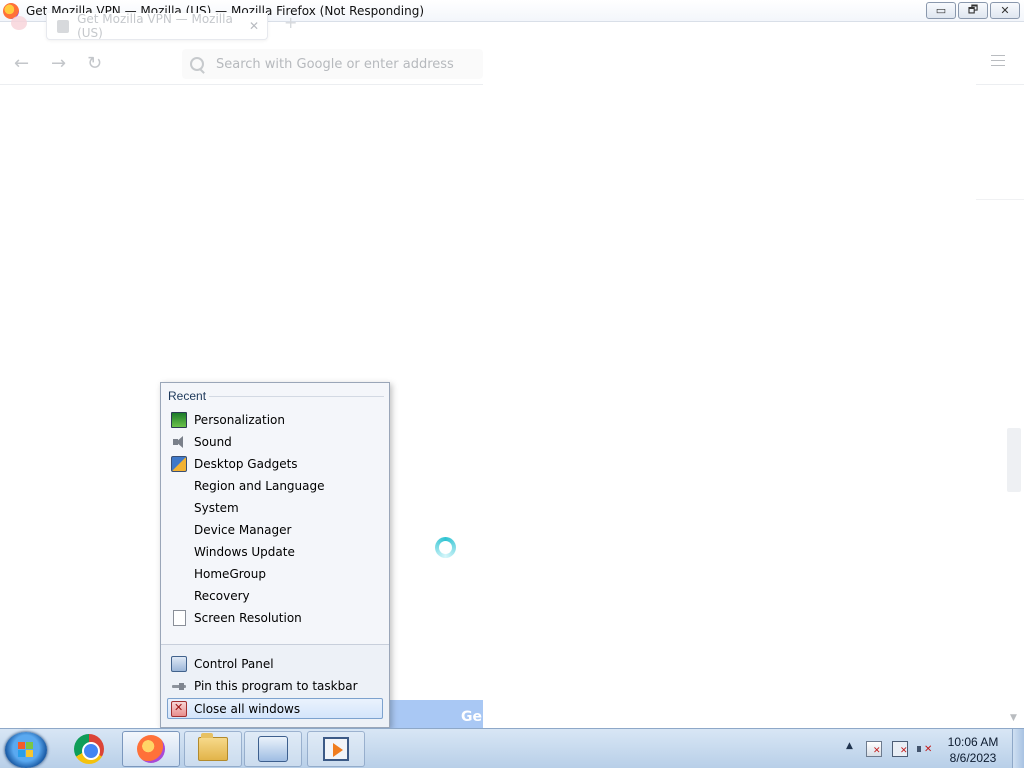  What do you see at coordinates (296, 396) in the screenshot?
I see `heading-divider` at bounding box center [296, 396].